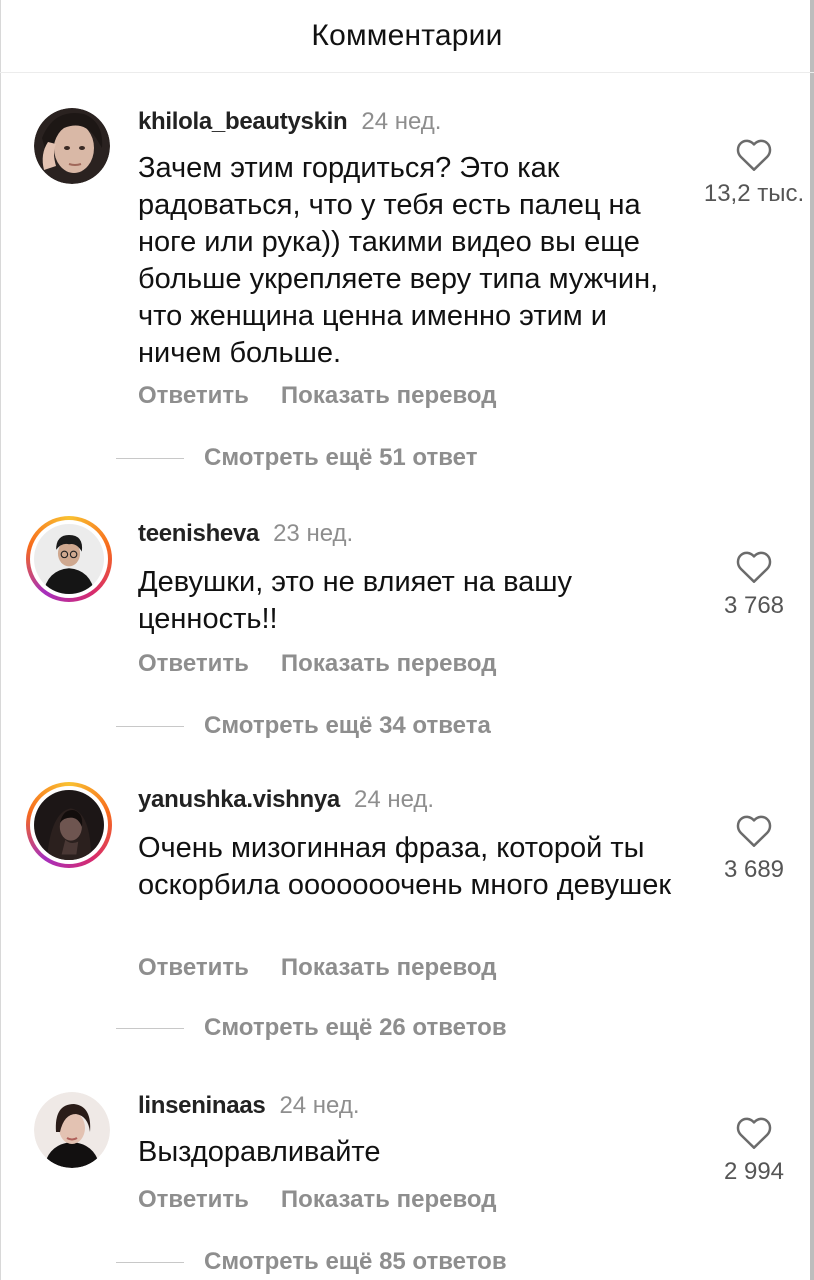 The width and height of the screenshot is (814, 1280). What do you see at coordinates (754, 585) in the screenshot?
I see `like-button: 3 768` at bounding box center [754, 585].